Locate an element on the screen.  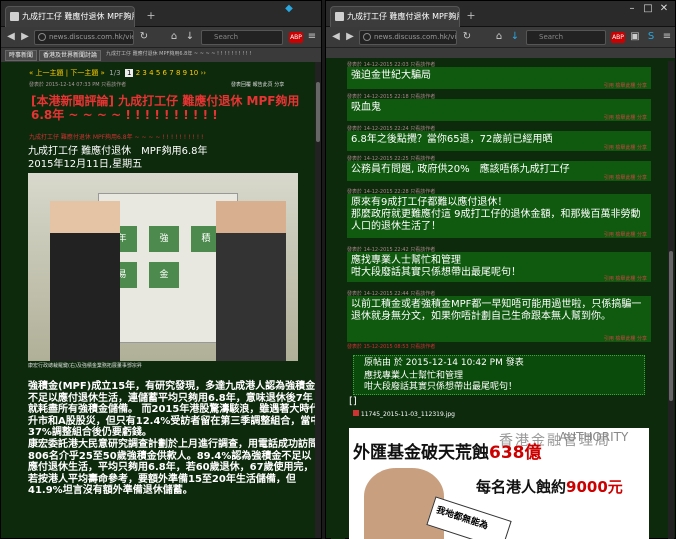
minimize-icon: – is located at coordinates (632, 8).